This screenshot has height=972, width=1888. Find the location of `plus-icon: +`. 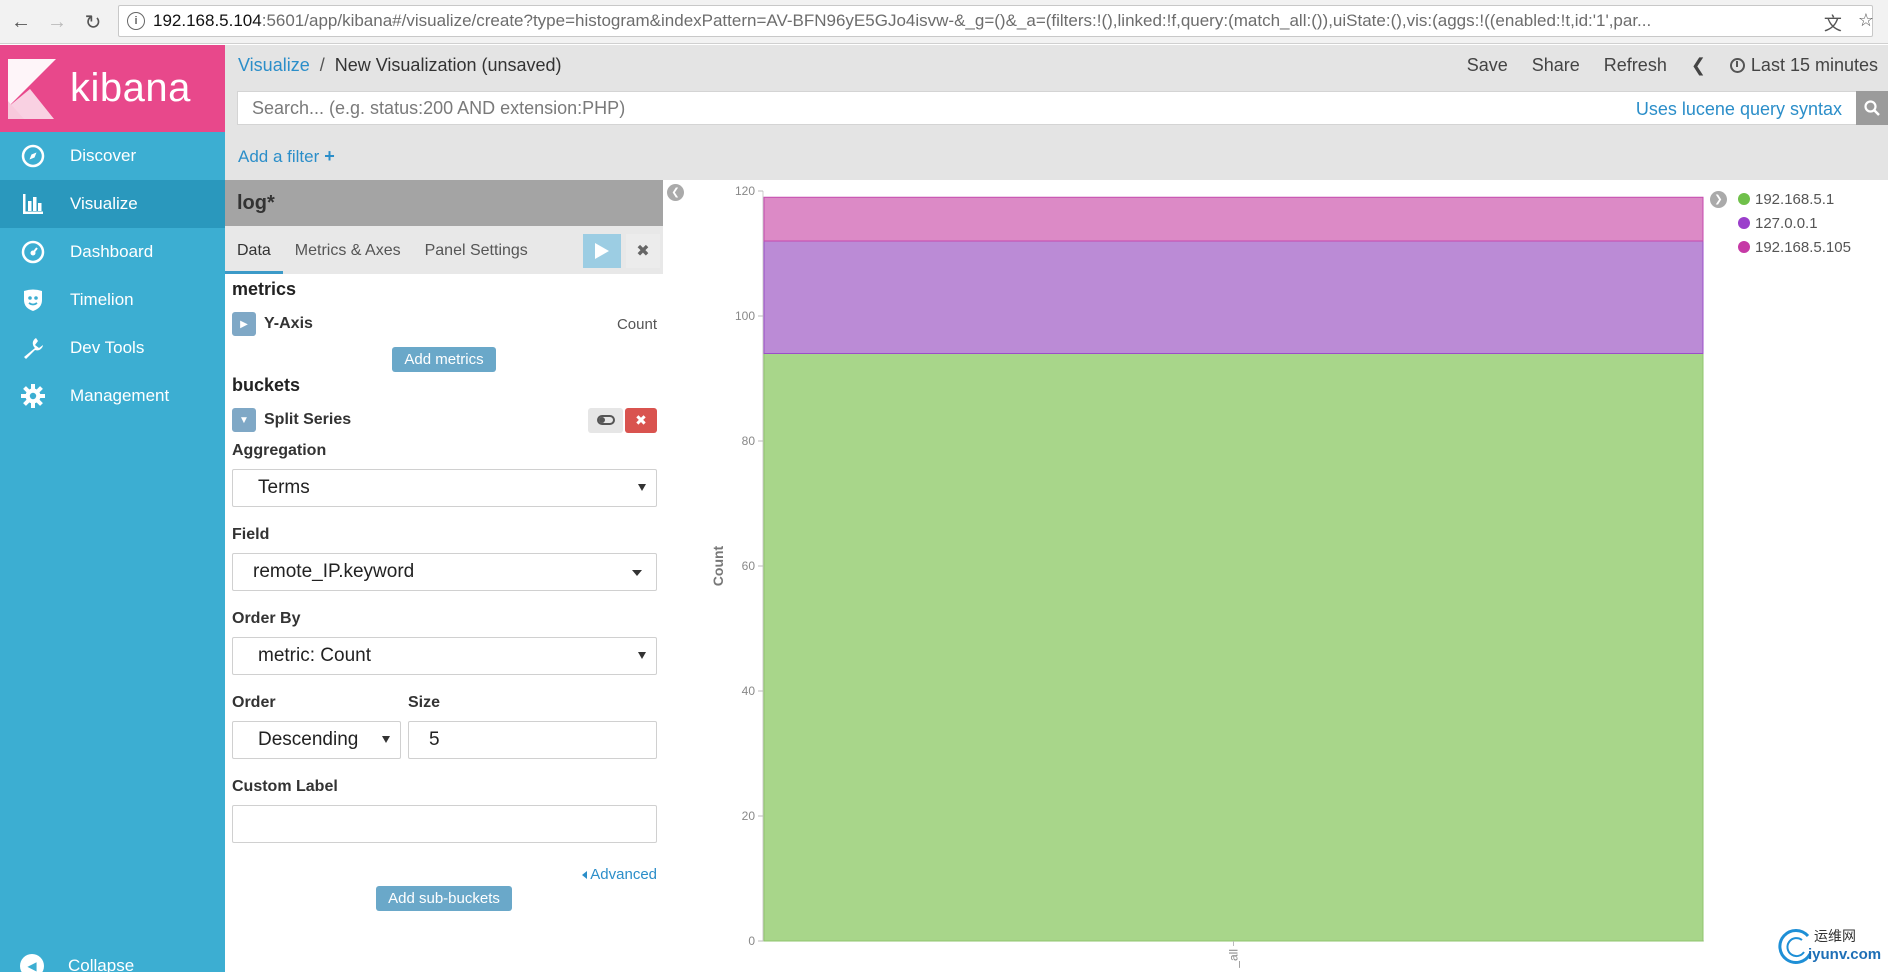

plus-icon: + is located at coordinates (329, 155).